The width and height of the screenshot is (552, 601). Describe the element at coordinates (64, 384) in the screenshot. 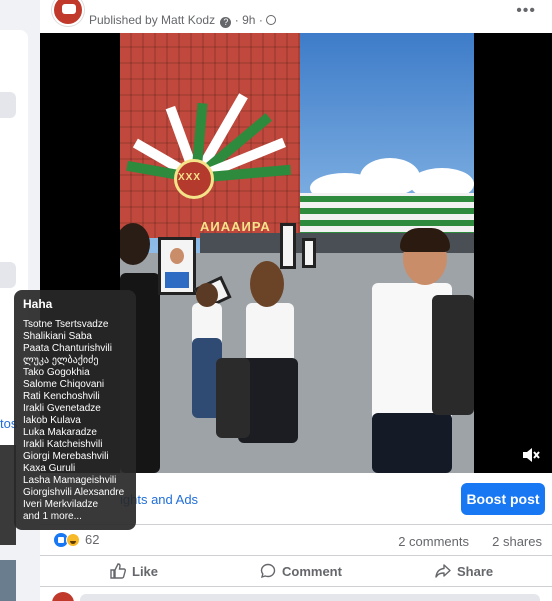

I see `reactor-name: Salome Chiqovani` at that location.